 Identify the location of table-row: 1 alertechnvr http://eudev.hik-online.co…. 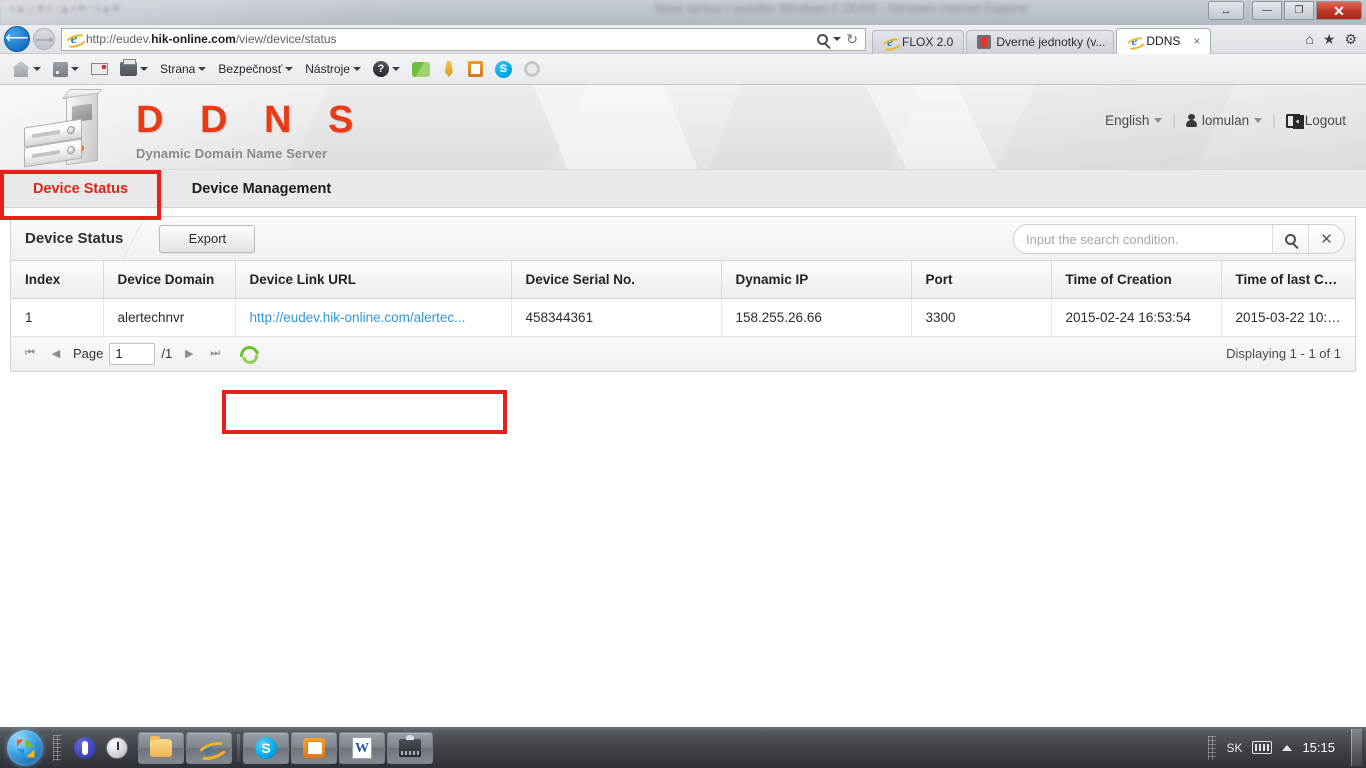
(683, 317).